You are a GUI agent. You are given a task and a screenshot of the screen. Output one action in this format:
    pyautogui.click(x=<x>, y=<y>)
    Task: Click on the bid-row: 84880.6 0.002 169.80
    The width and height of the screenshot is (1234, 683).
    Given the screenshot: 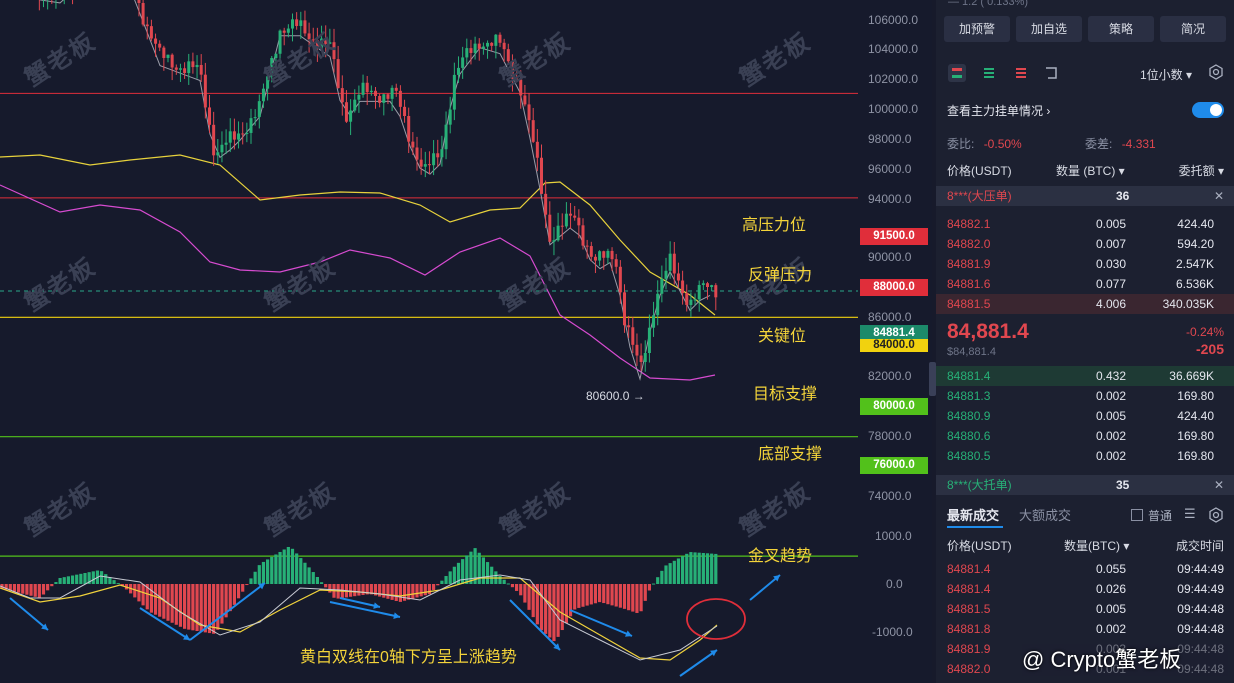 What is the action you would take?
    pyautogui.click(x=1085, y=436)
    